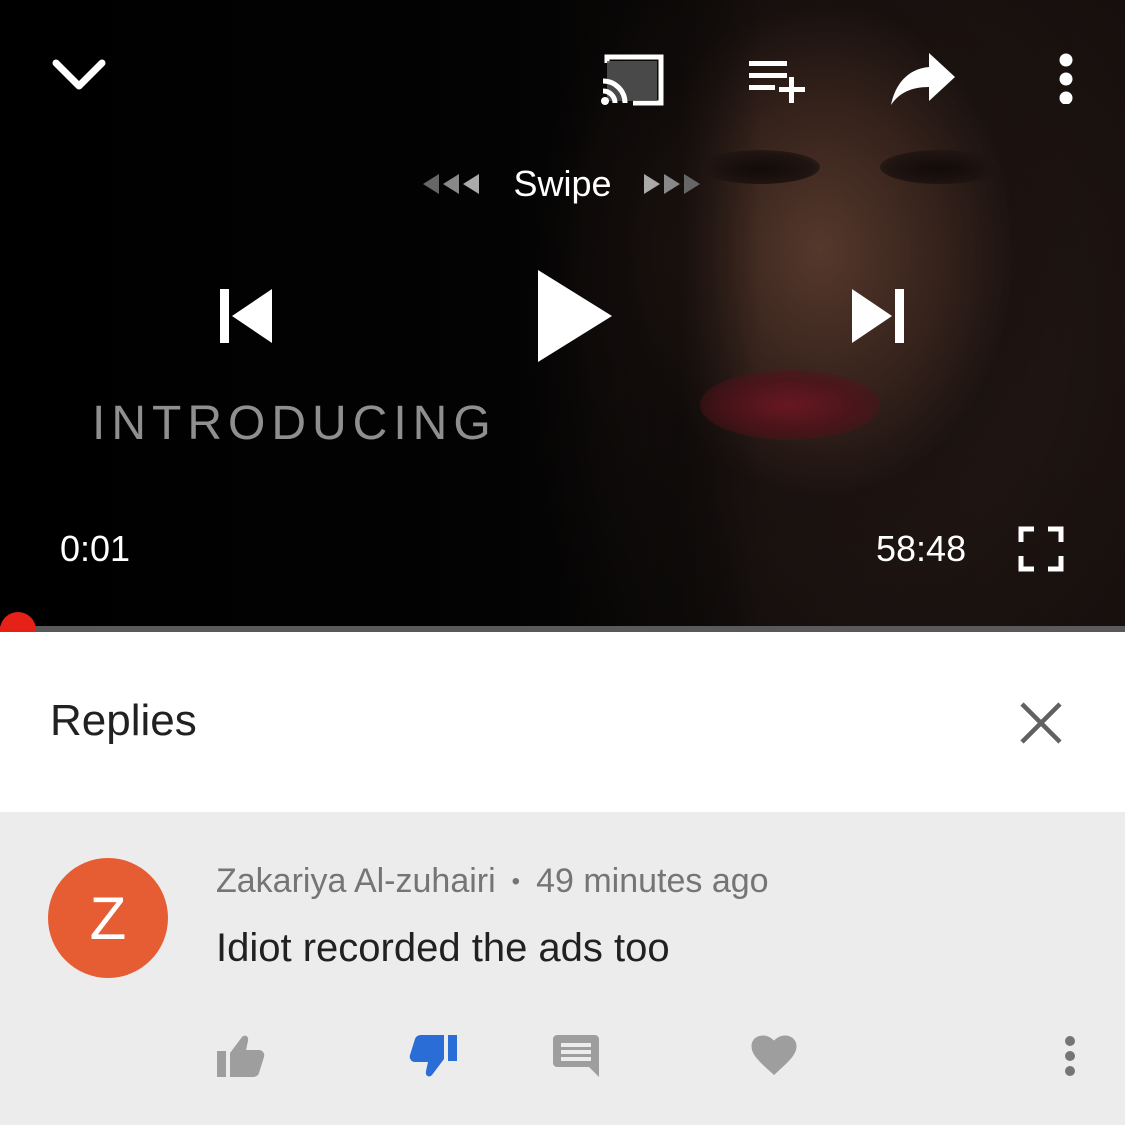 Image resolution: width=1125 pixels, height=1125 pixels. Describe the element at coordinates (575, 316) in the screenshot. I see `play-icon` at that location.